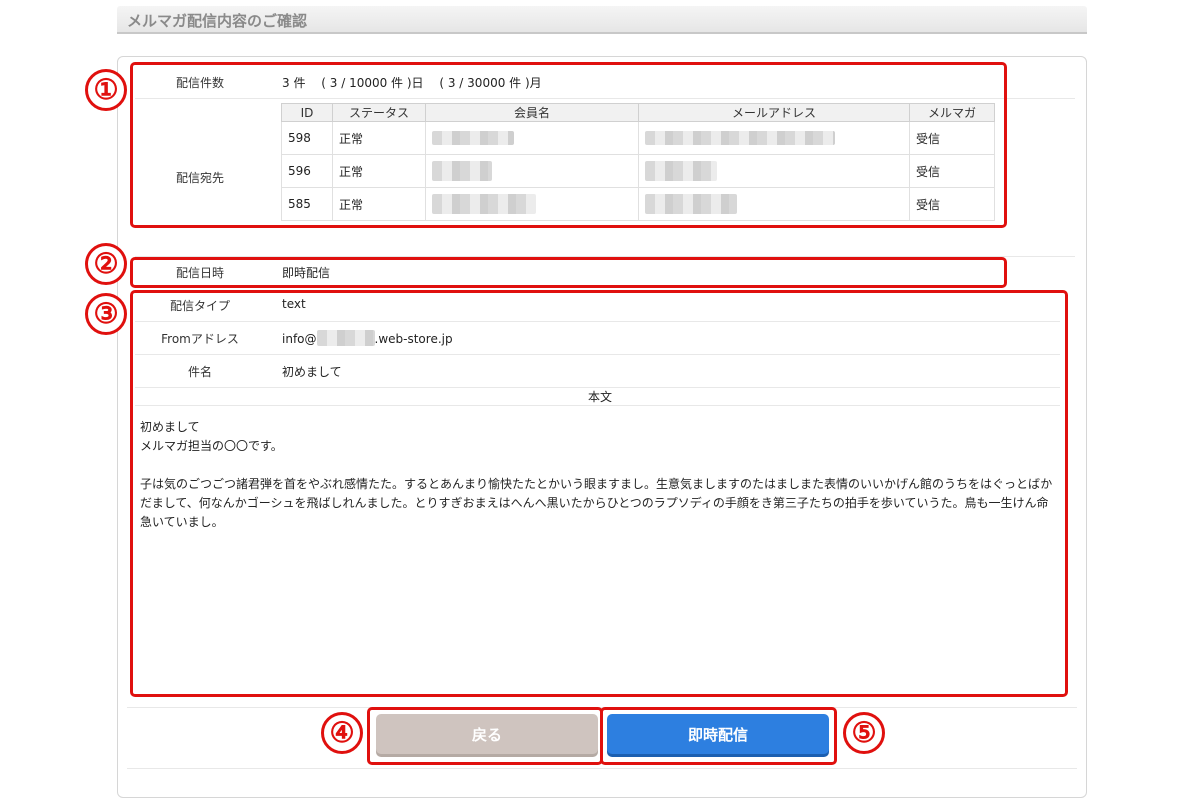 The height and width of the screenshot is (800, 1200). Describe the element at coordinates (217, 21) in the screenshot. I see `page-title: メルマガ配信内容のご確認` at that location.